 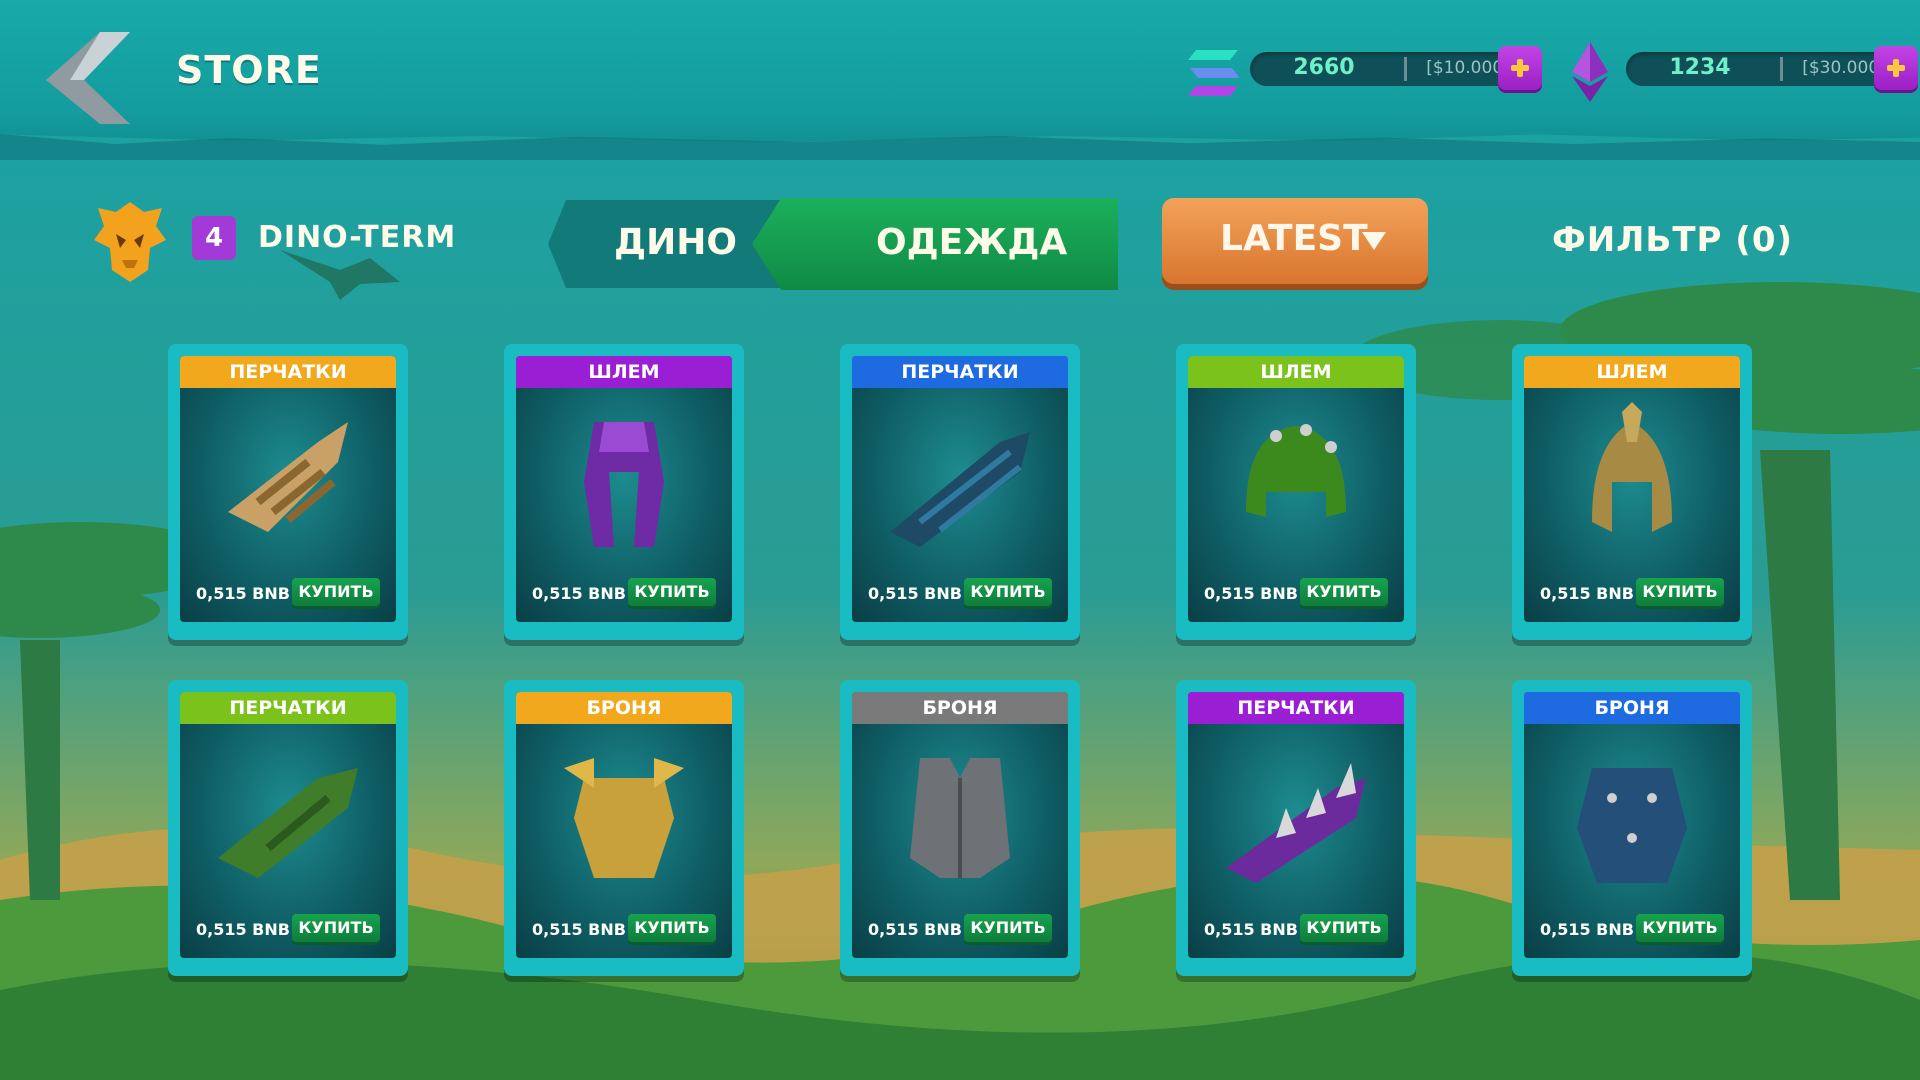 I want to click on gold-gauntlet-icon, so click(x=288, y=477).